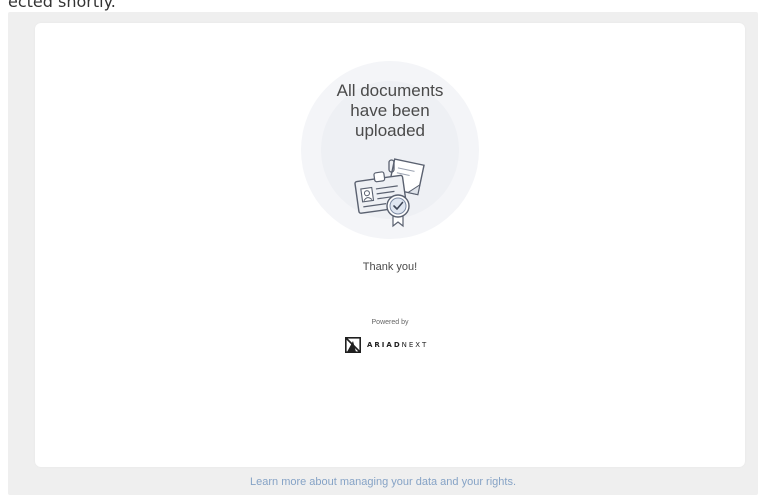 The width and height of the screenshot is (759, 495). Describe the element at coordinates (389, 193) in the screenshot. I see `documents-verified-icon` at that location.